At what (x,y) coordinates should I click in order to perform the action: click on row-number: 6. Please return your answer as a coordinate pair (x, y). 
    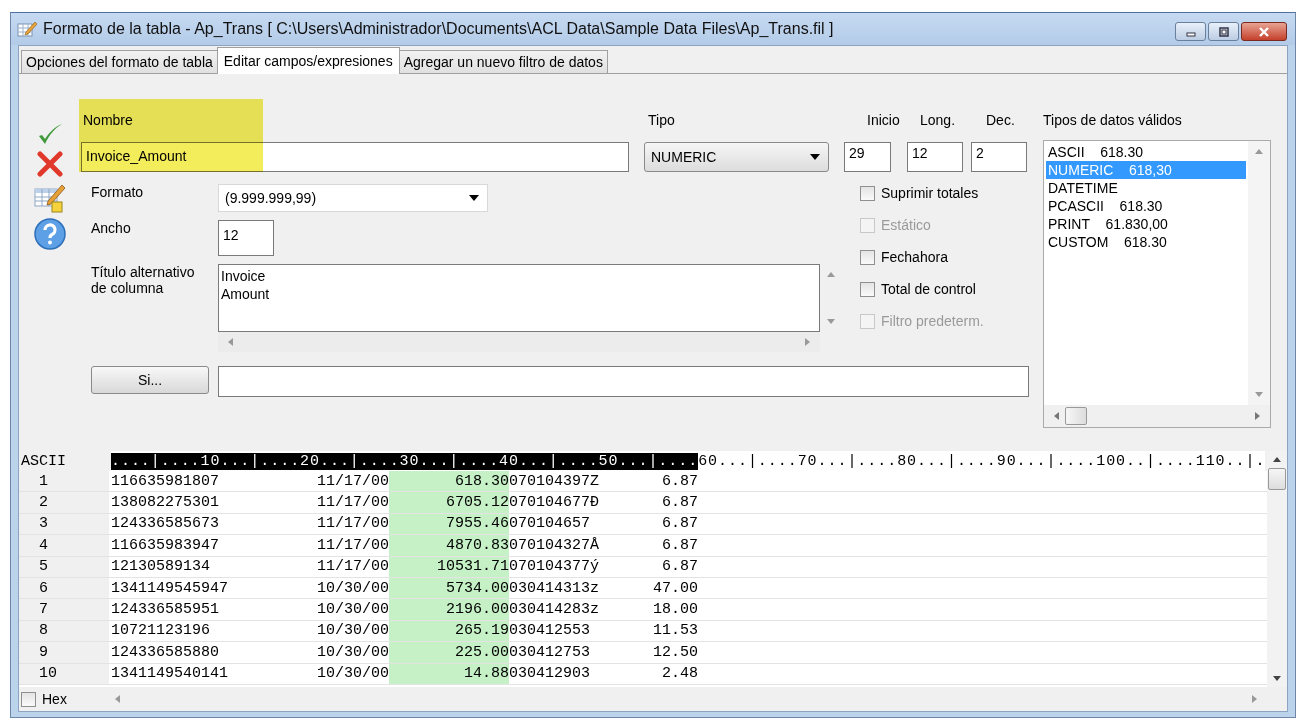
    Looking at the image, I should click on (64, 588).